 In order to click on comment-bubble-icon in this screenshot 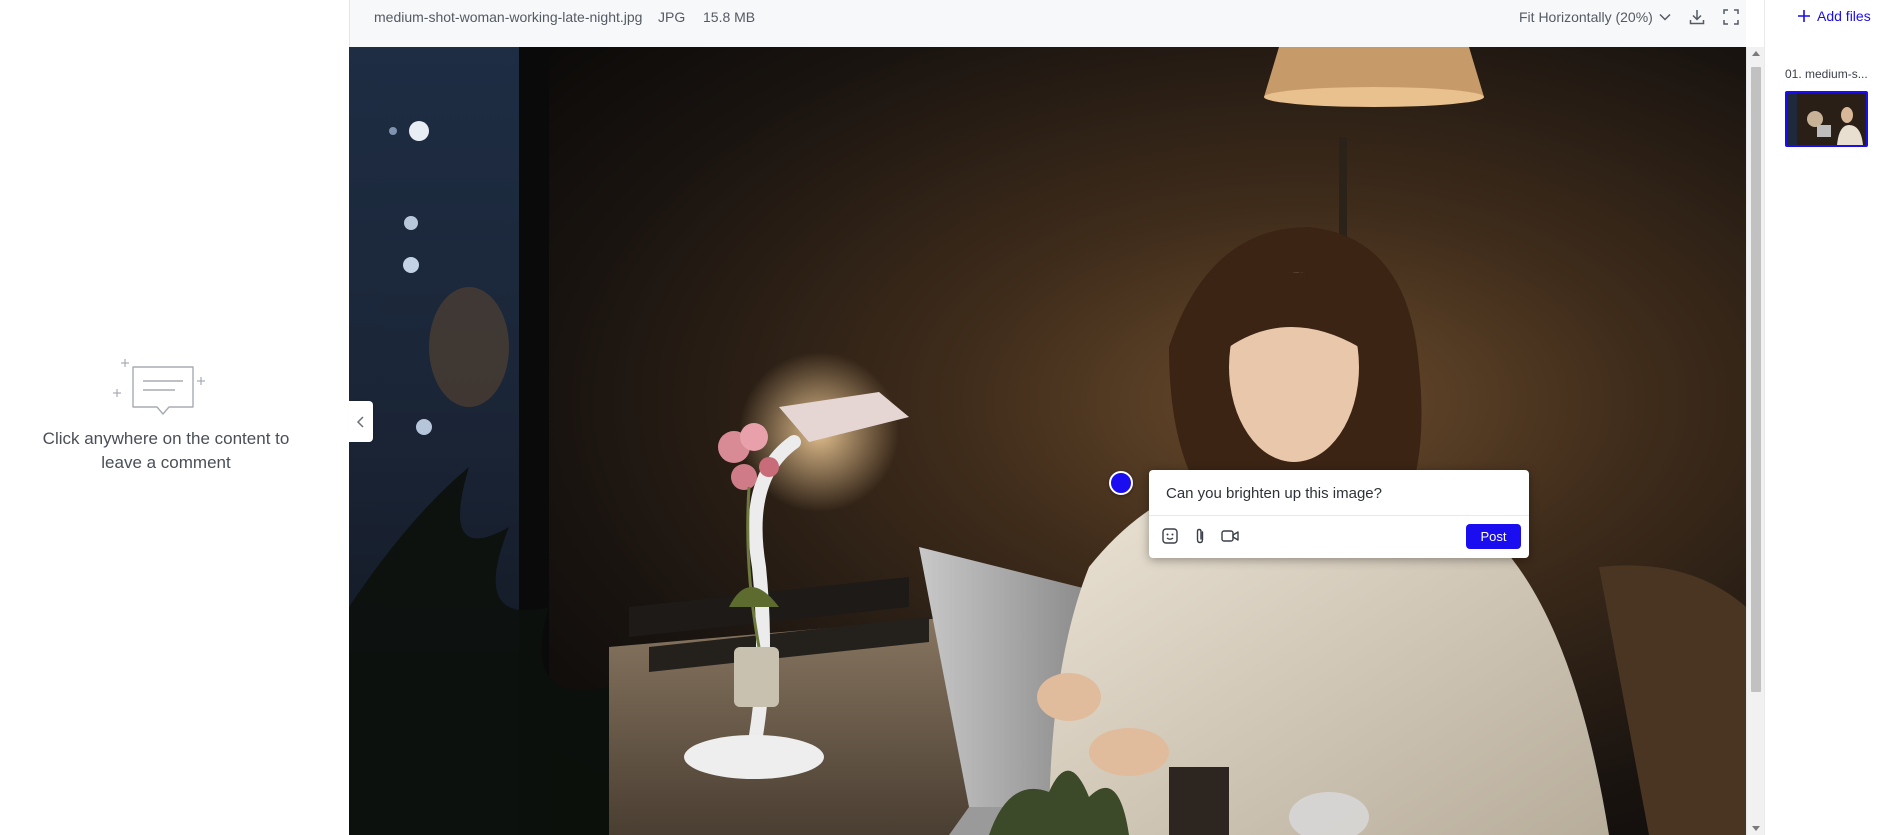, I will do `click(159, 387)`.